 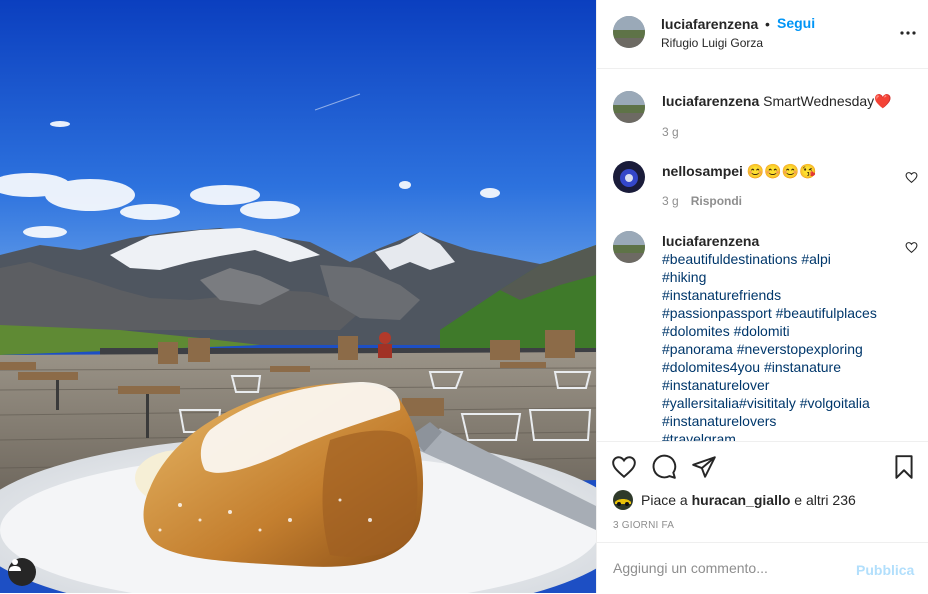 I want to click on comment-meta: 3 g, so click(x=670, y=132).